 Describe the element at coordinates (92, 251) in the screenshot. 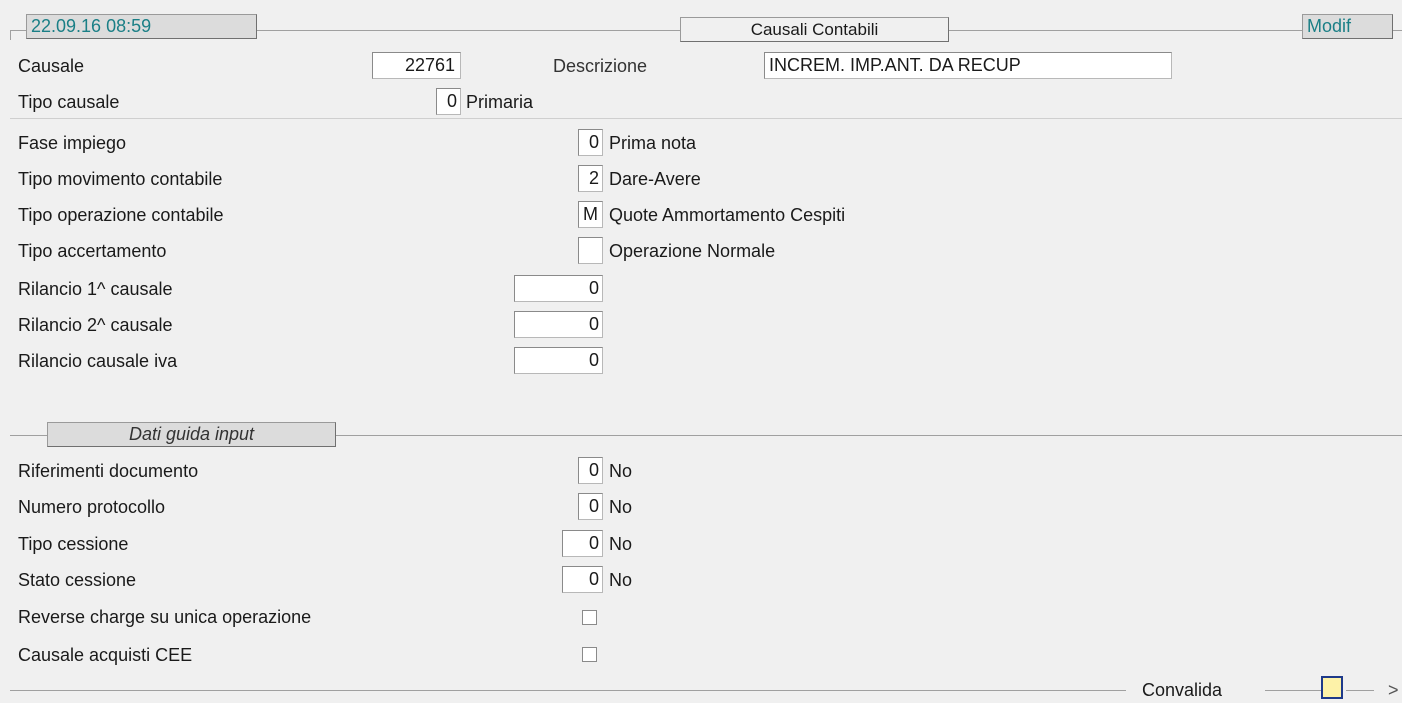

I see `tipo-accertamento-label: Tipo accertamento` at that location.